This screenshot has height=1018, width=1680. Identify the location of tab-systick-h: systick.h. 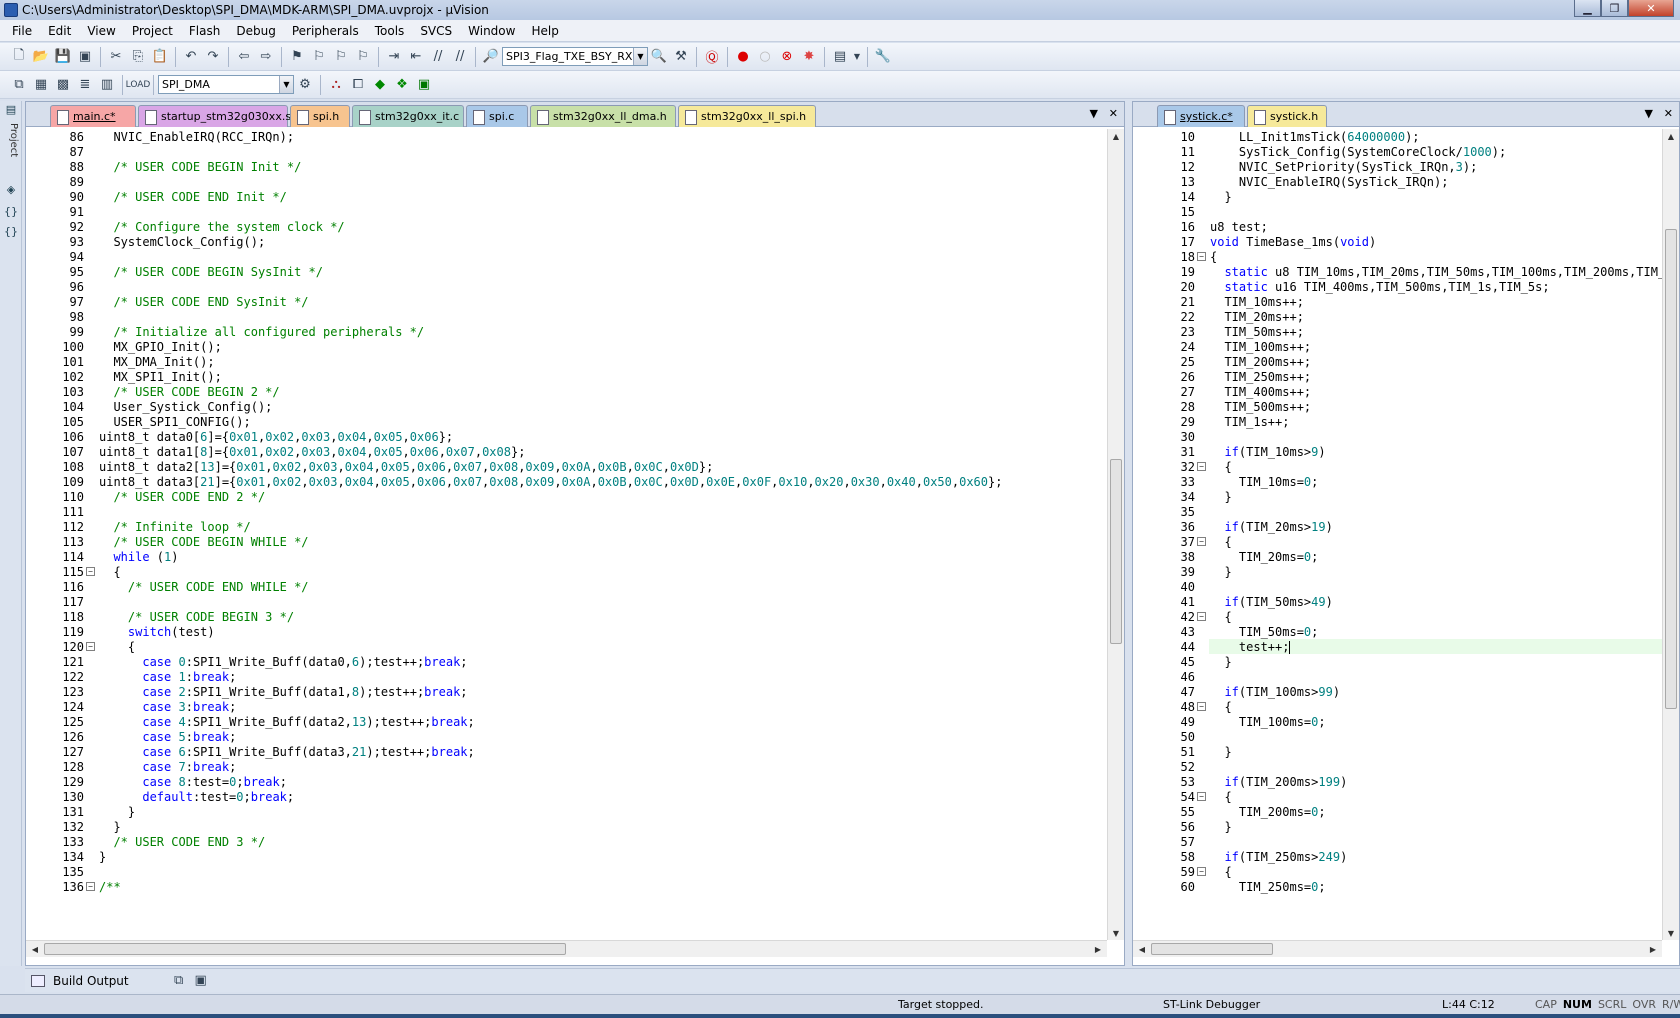
(1287, 116).